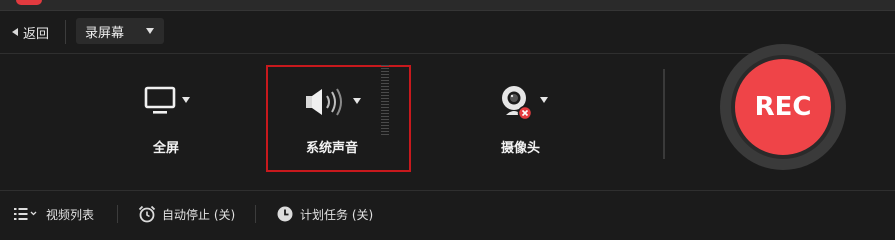  I want to click on back-label: 返回, so click(36, 34).